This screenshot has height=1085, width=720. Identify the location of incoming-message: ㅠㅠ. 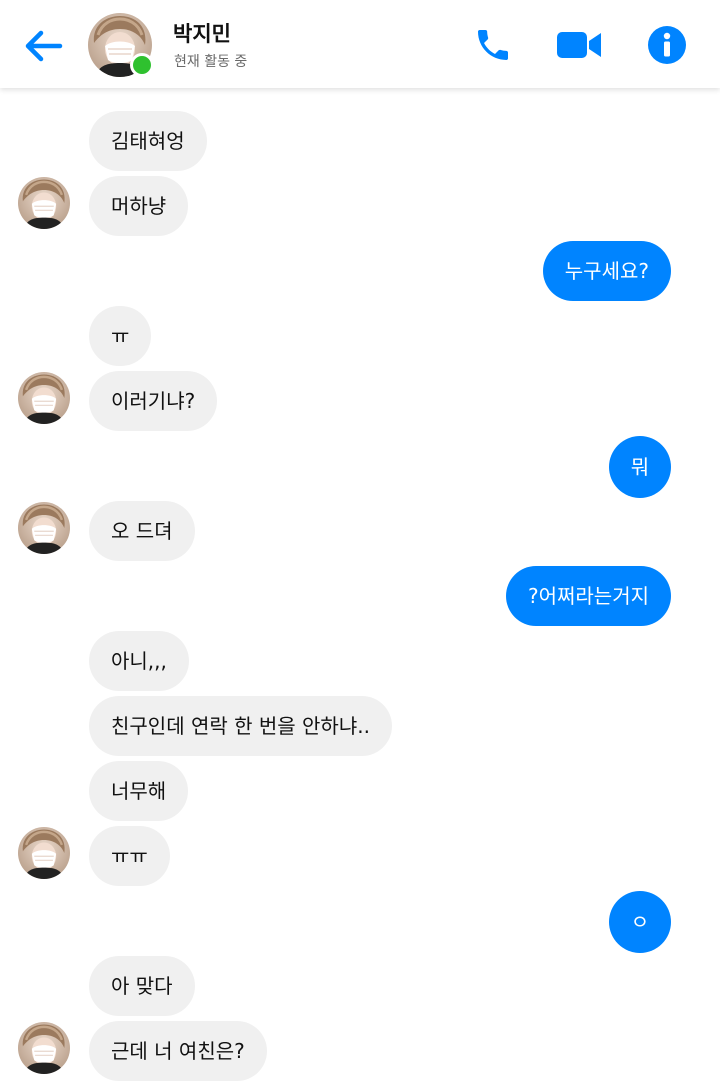
(129, 856).